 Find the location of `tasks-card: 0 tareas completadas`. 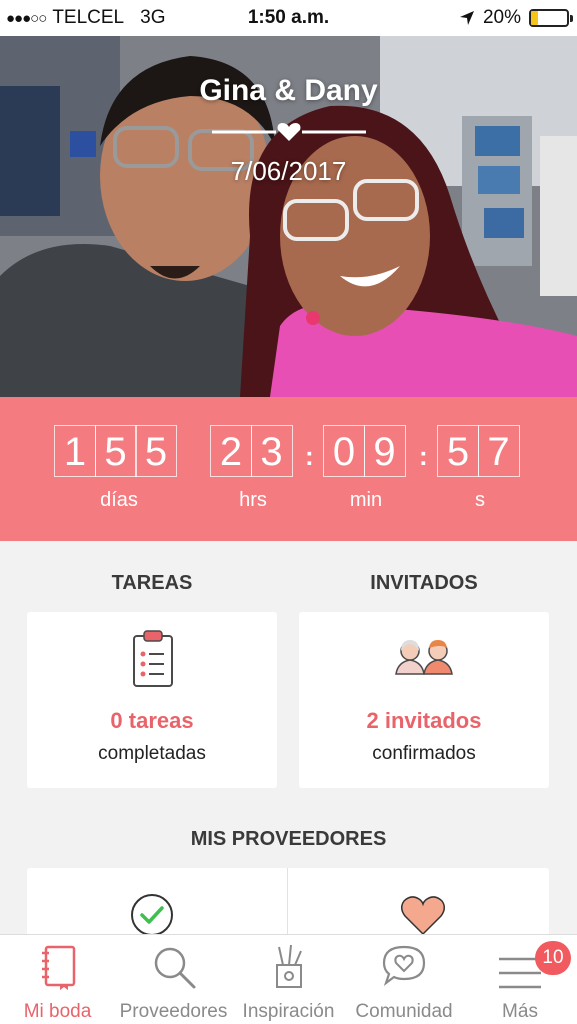

tasks-card: 0 tareas completadas is located at coordinates (152, 700).